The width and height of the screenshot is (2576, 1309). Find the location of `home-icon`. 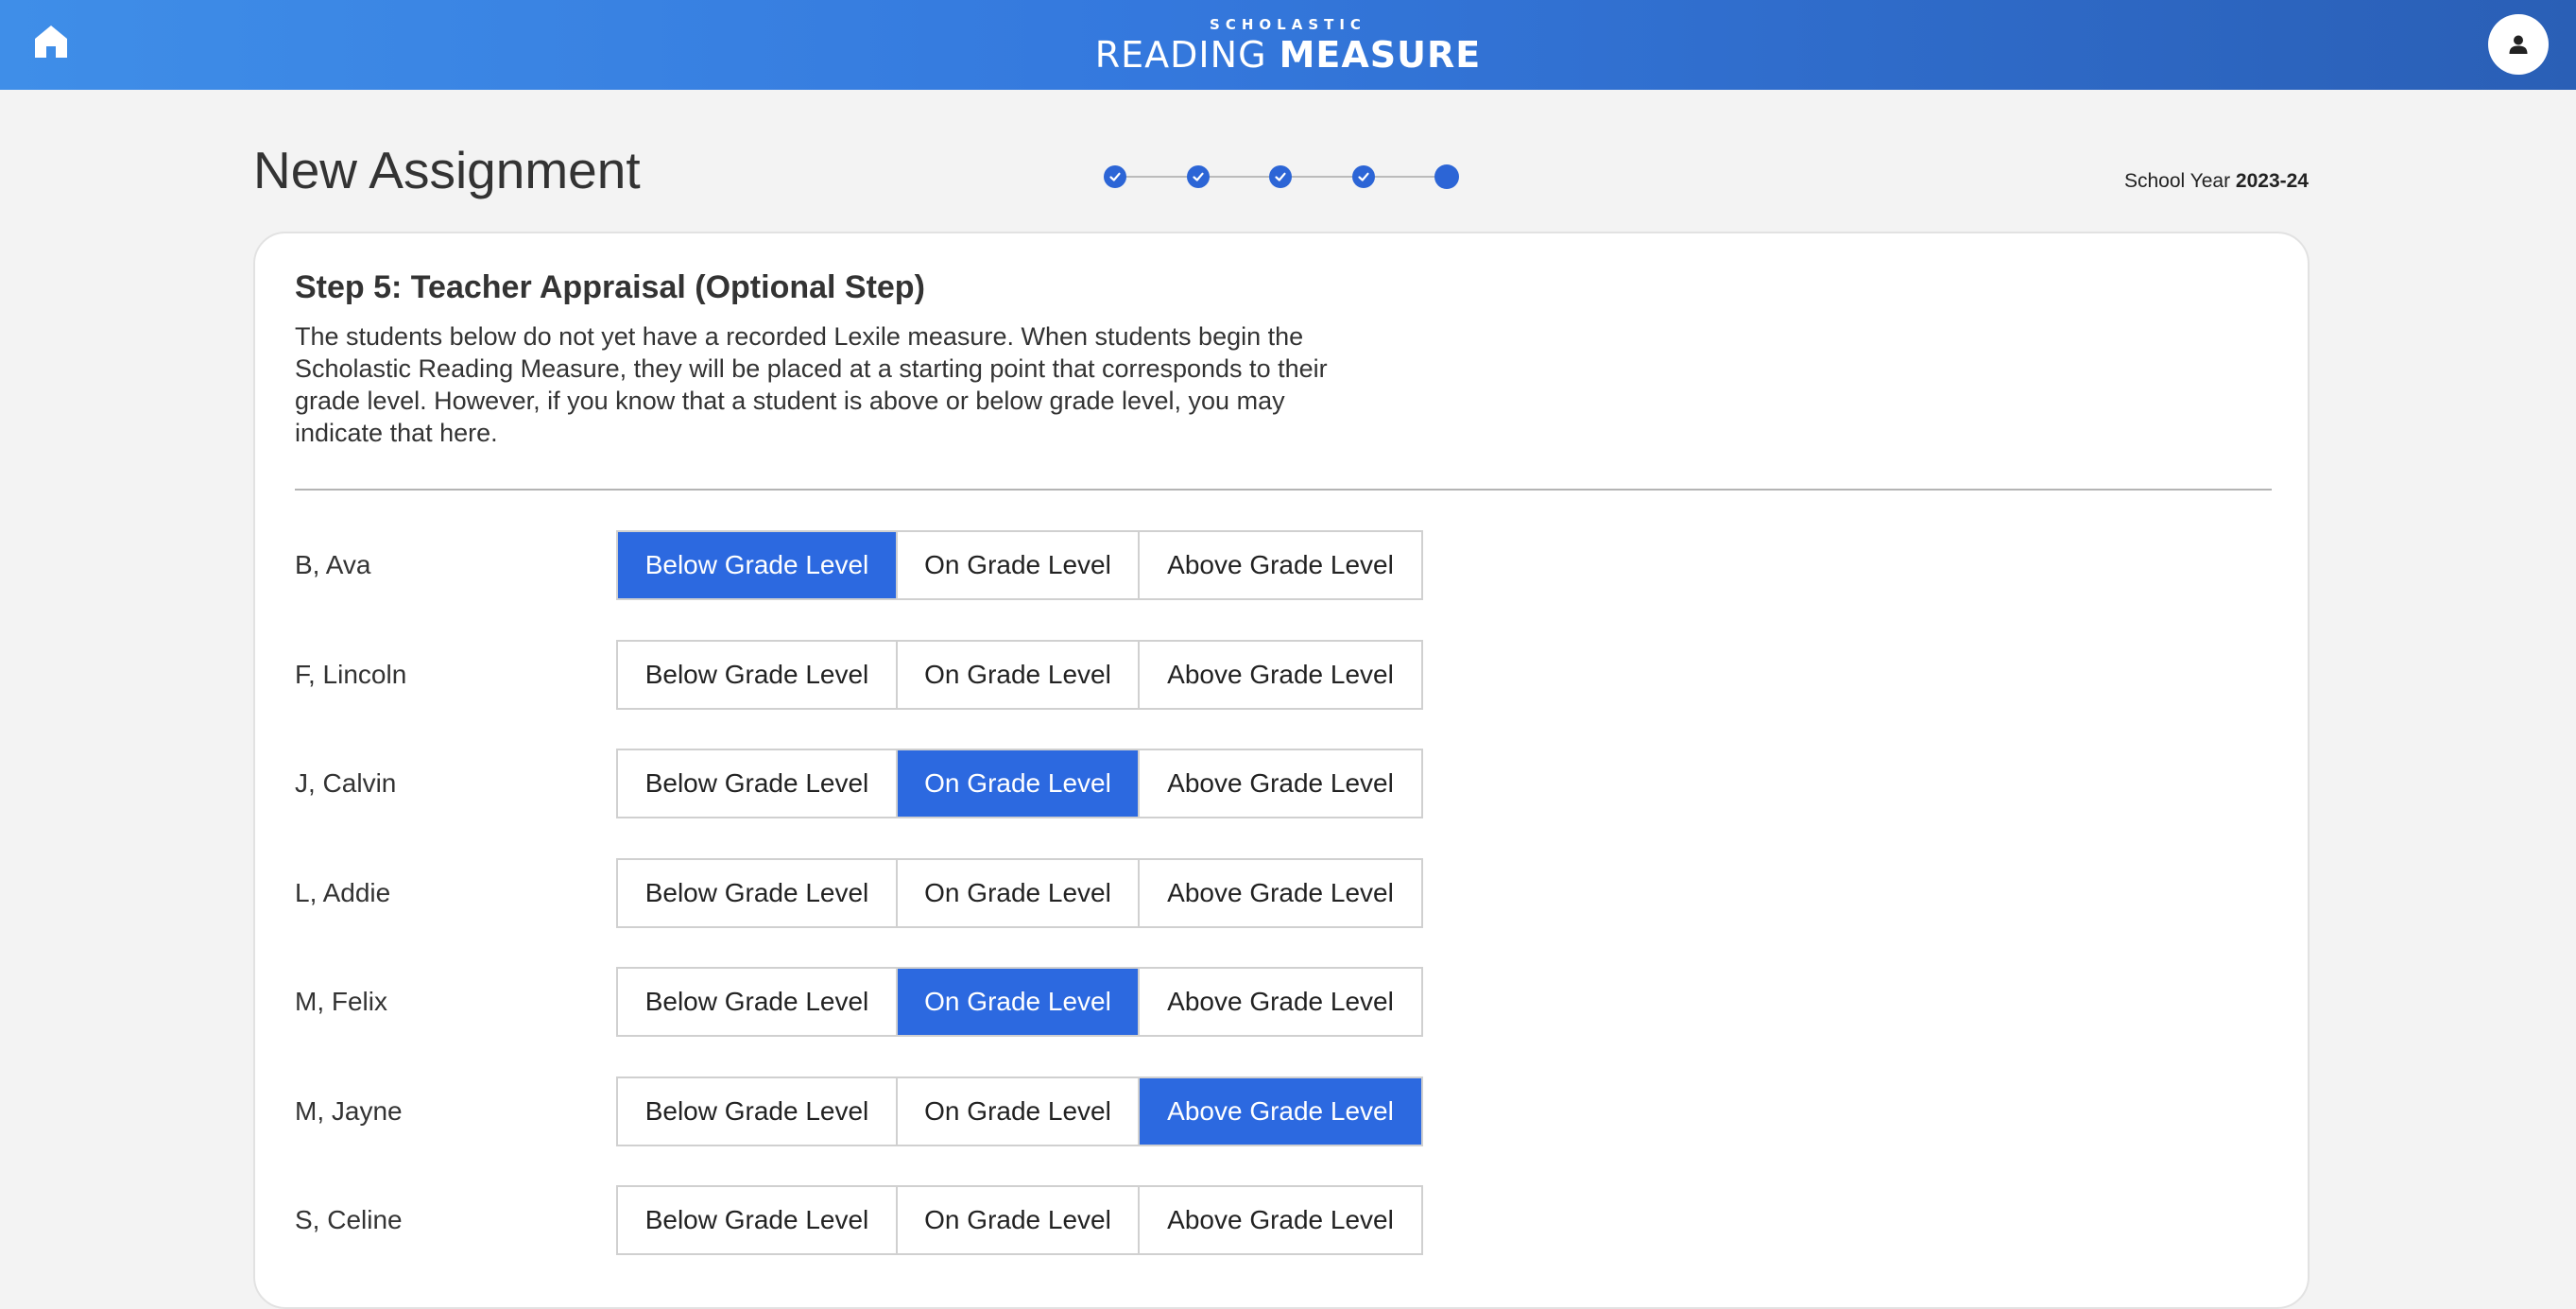

home-icon is located at coordinates (51, 42).